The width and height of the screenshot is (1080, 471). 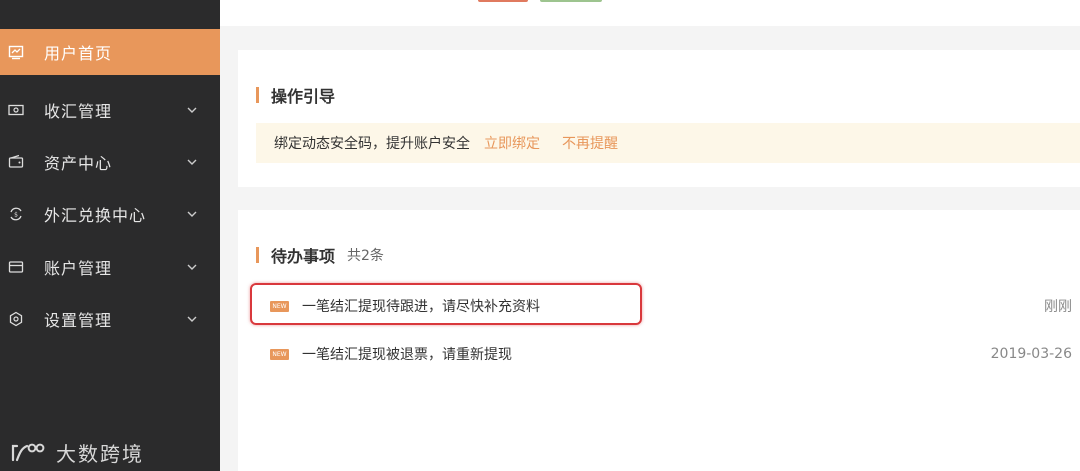 What do you see at coordinates (659, 306) in the screenshot?
I see `todo-item: NEW 一笔结汇提现待跟进，请尽快补充资料 刚刚` at bounding box center [659, 306].